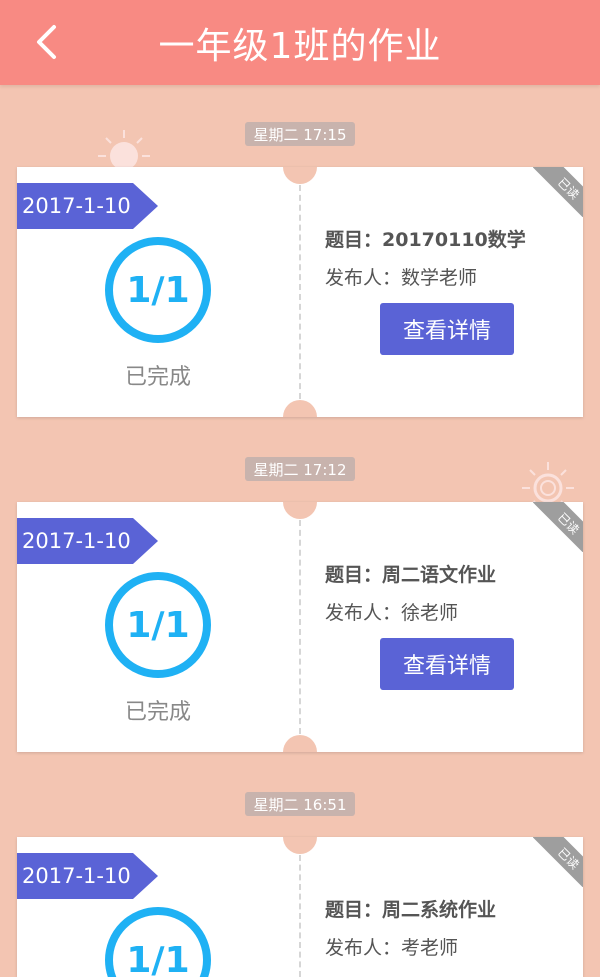  What do you see at coordinates (300, 469) in the screenshot?
I see `timestamp-badge: 星期二 17:12` at bounding box center [300, 469].